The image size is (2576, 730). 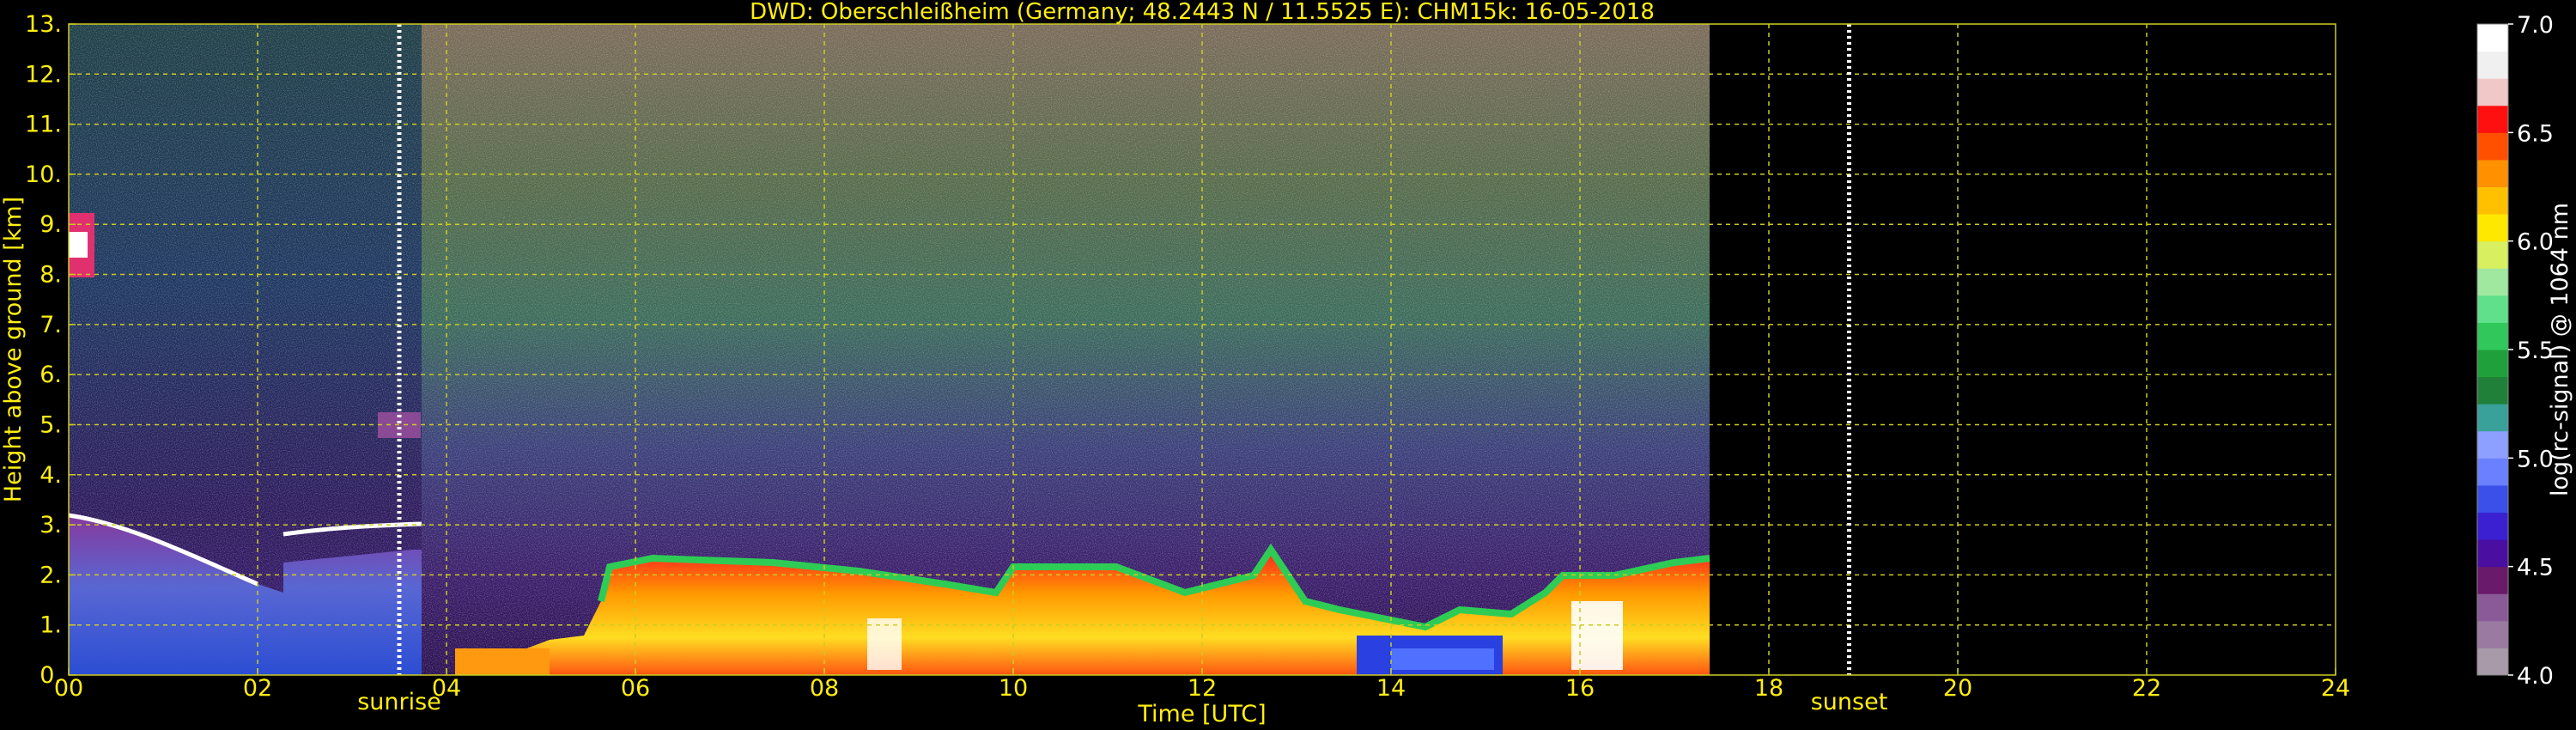 What do you see at coordinates (13, 349) in the screenshot?
I see `y-axis-label: Height above ground [km]` at bounding box center [13, 349].